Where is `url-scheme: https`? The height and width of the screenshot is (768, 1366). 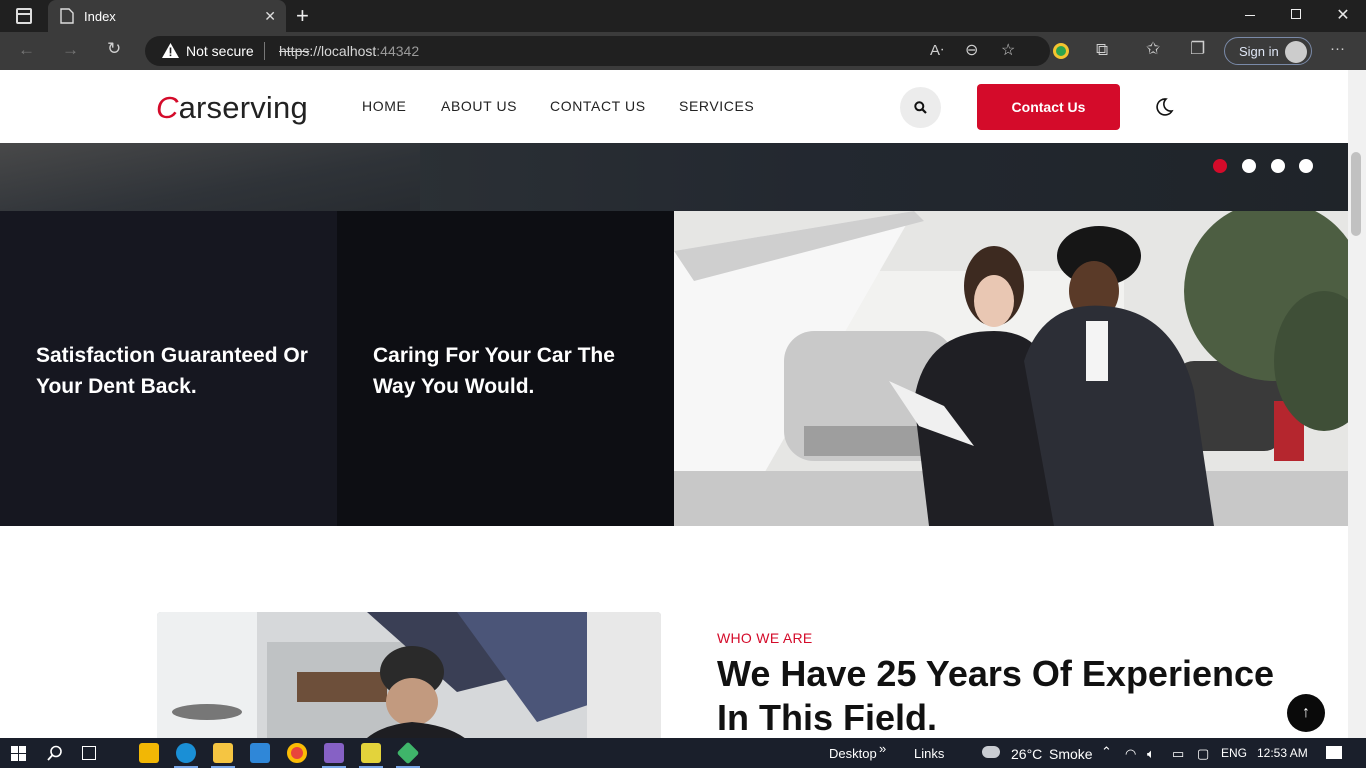 url-scheme: https is located at coordinates (294, 51).